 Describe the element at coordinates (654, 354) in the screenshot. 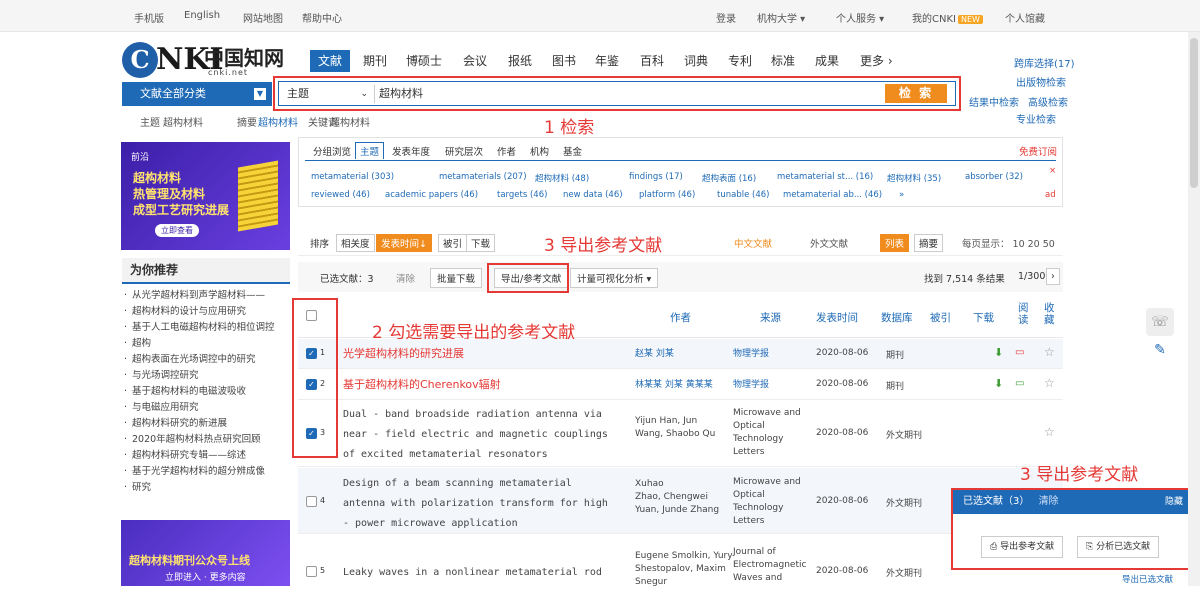

I see `row-authors: 赵某 刘某` at that location.